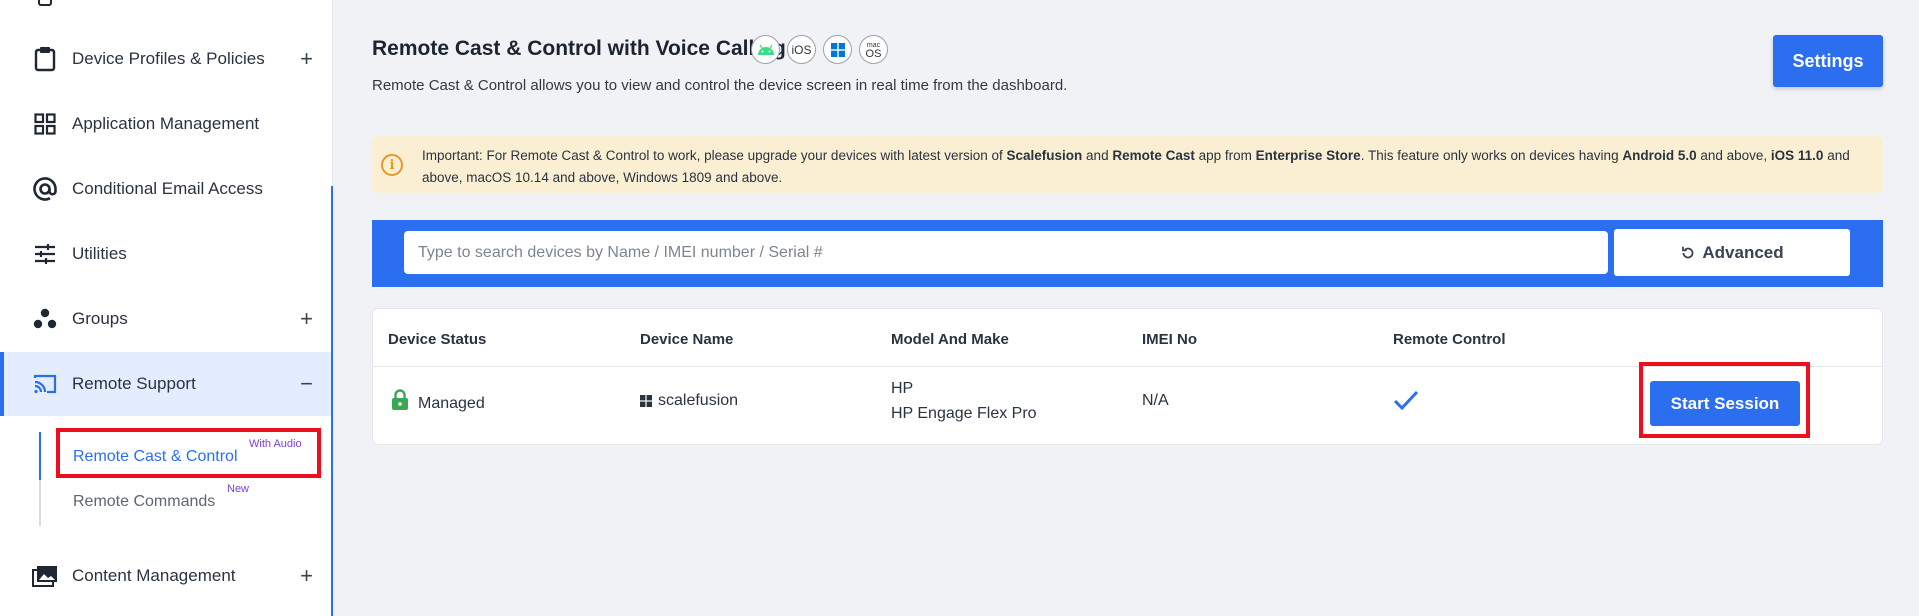 The height and width of the screenshot is (616, 1919). What do you see at coordinates (99, 253) in the screenshot?
I see `sidebar-item-label: Utilities` at bounding box center [99, 253].